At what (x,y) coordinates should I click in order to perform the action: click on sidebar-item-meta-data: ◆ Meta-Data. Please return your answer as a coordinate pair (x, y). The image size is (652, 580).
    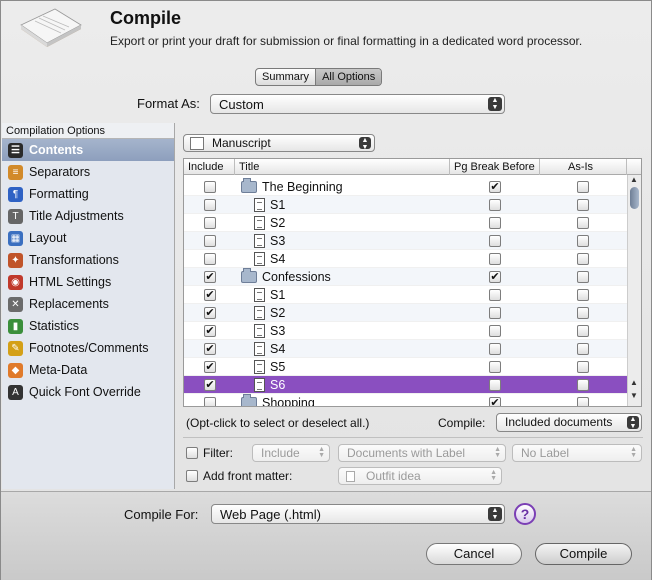
    Looking at the image, I should click on (88, 370).